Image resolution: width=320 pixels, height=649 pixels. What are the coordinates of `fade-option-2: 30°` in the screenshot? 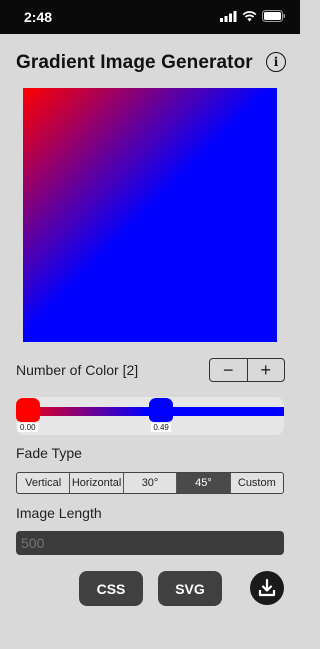 It's located at (149, 483).